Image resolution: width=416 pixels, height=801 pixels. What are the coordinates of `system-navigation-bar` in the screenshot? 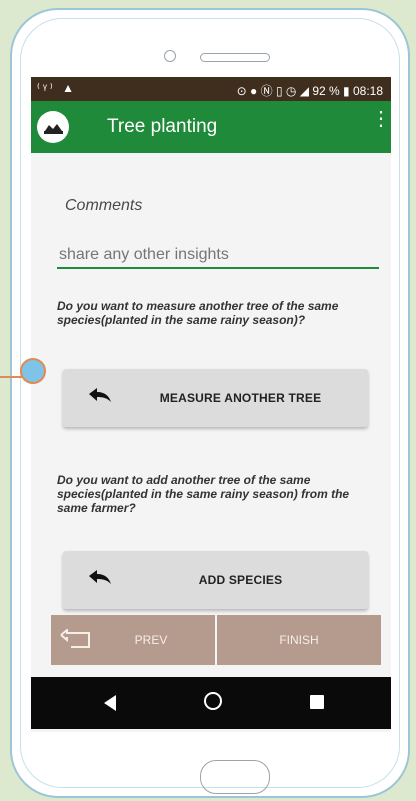 It's located at (211, 703).